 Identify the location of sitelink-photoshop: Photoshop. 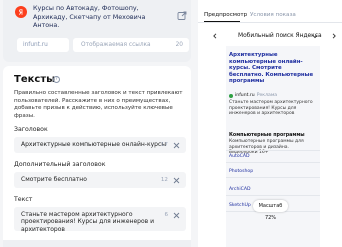
(241, 171).